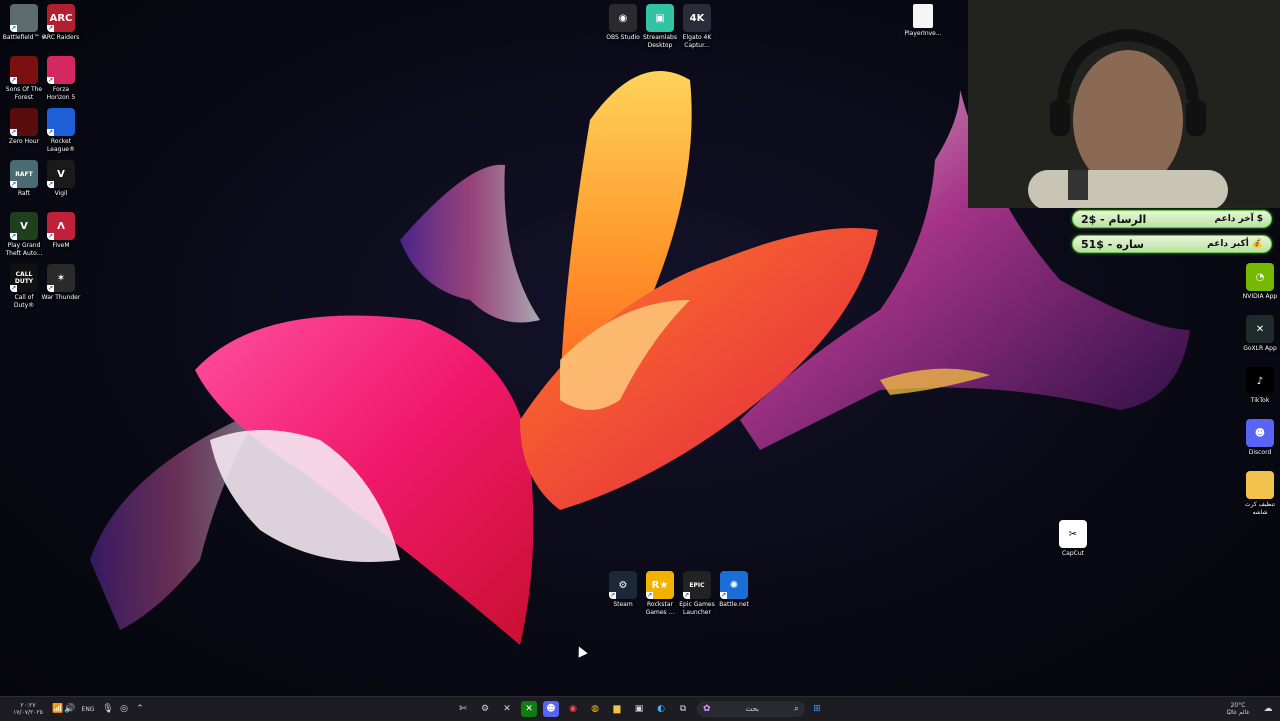  I want to click on search-box: ✿ بحث ⌕, so click(751, 709).